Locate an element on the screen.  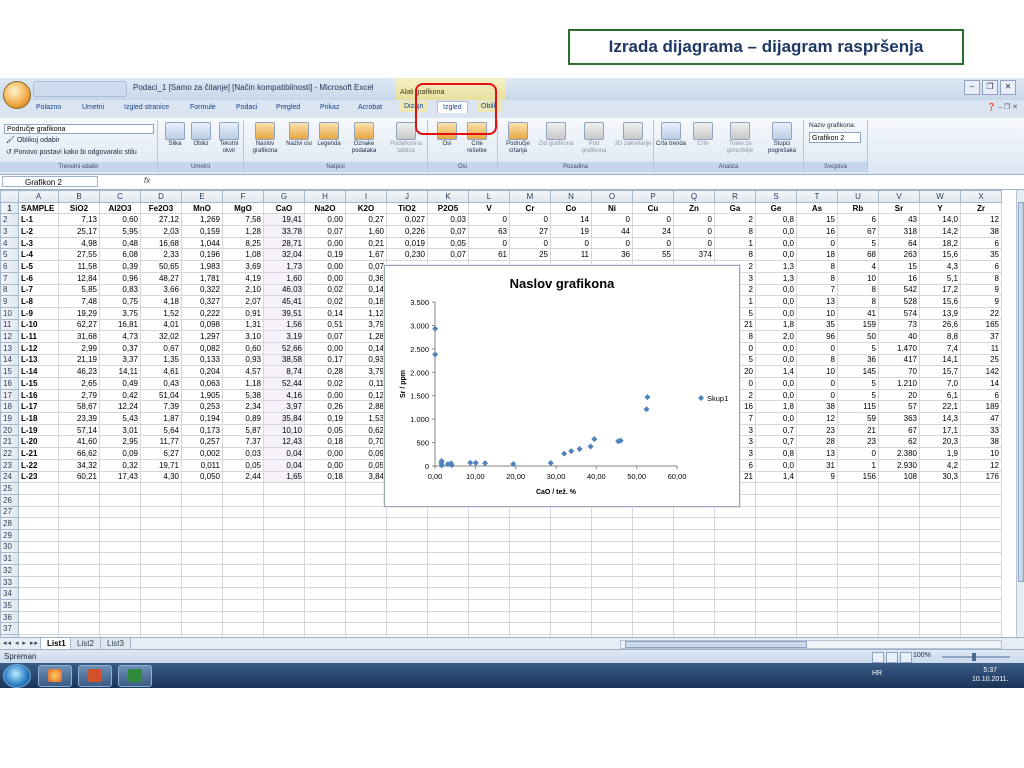
vertical-scrollbar is located at coordinates (1020, 413).